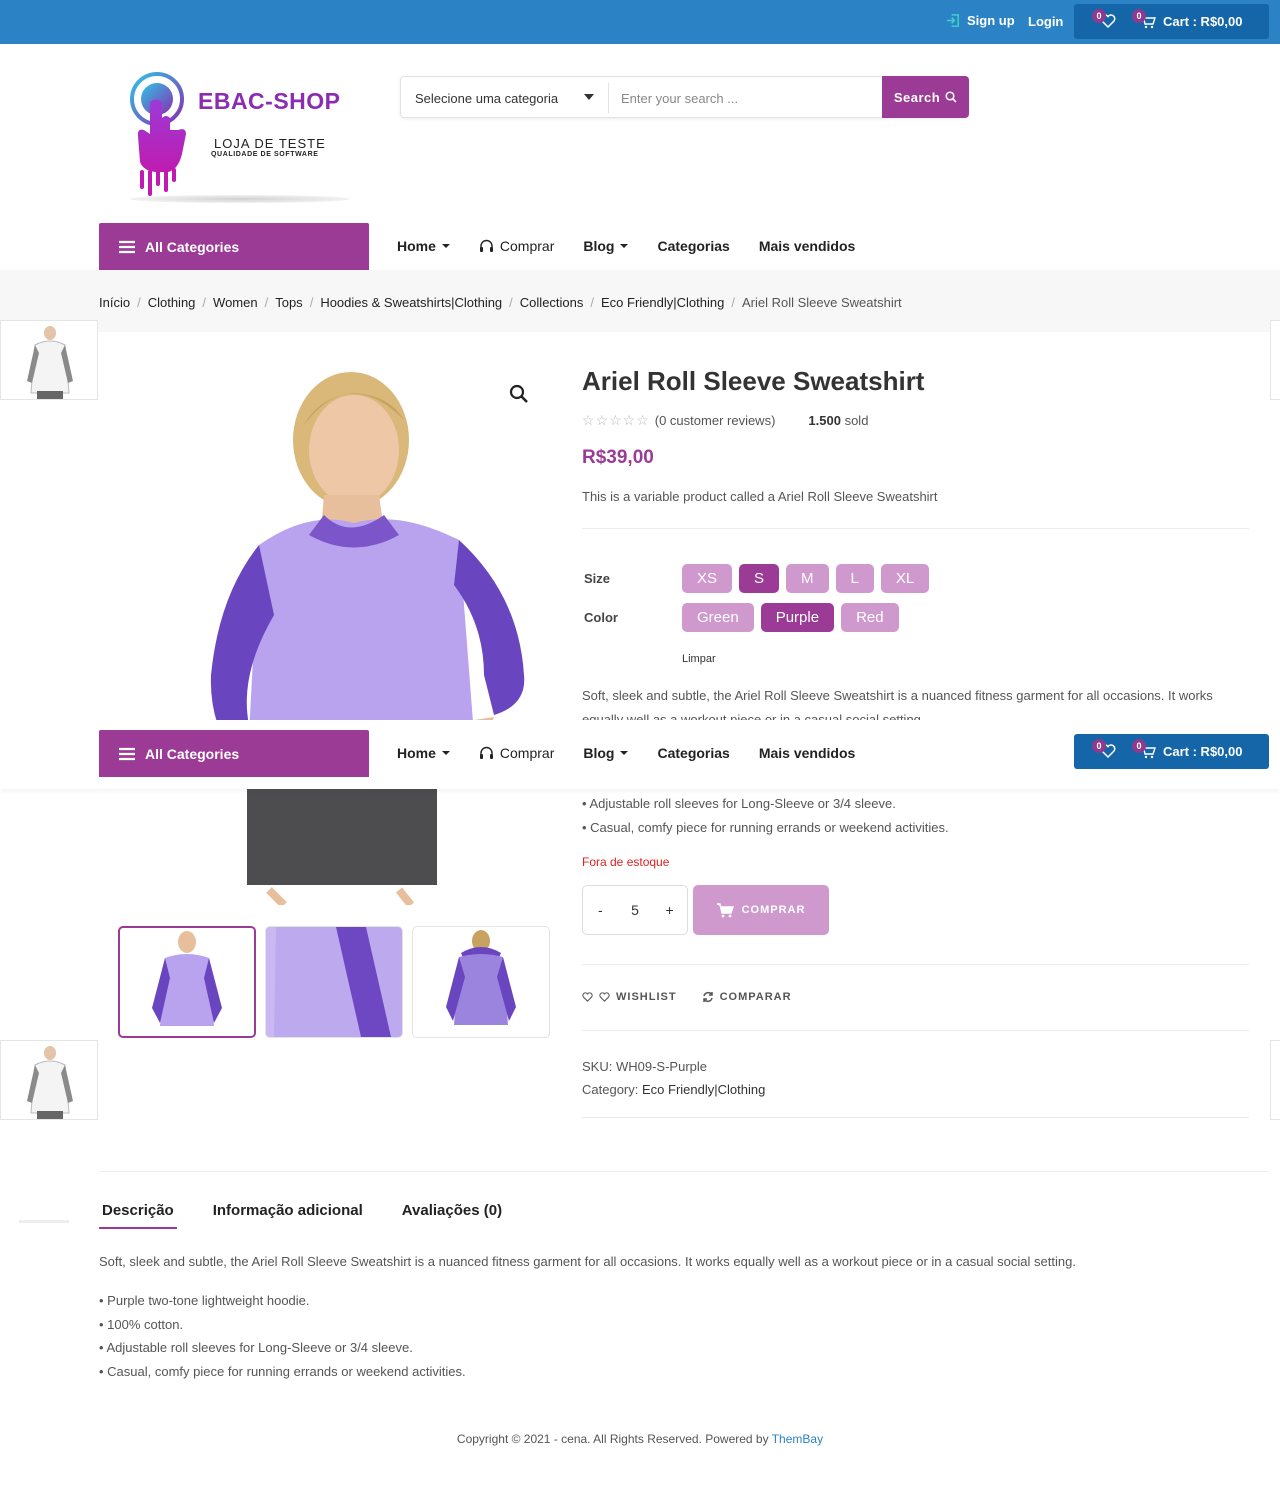 The height and width of the screenshot is (1486, 1280). I want to click on breadcrumb-link: Eco Friendly|Clothing, so click(662, 302).